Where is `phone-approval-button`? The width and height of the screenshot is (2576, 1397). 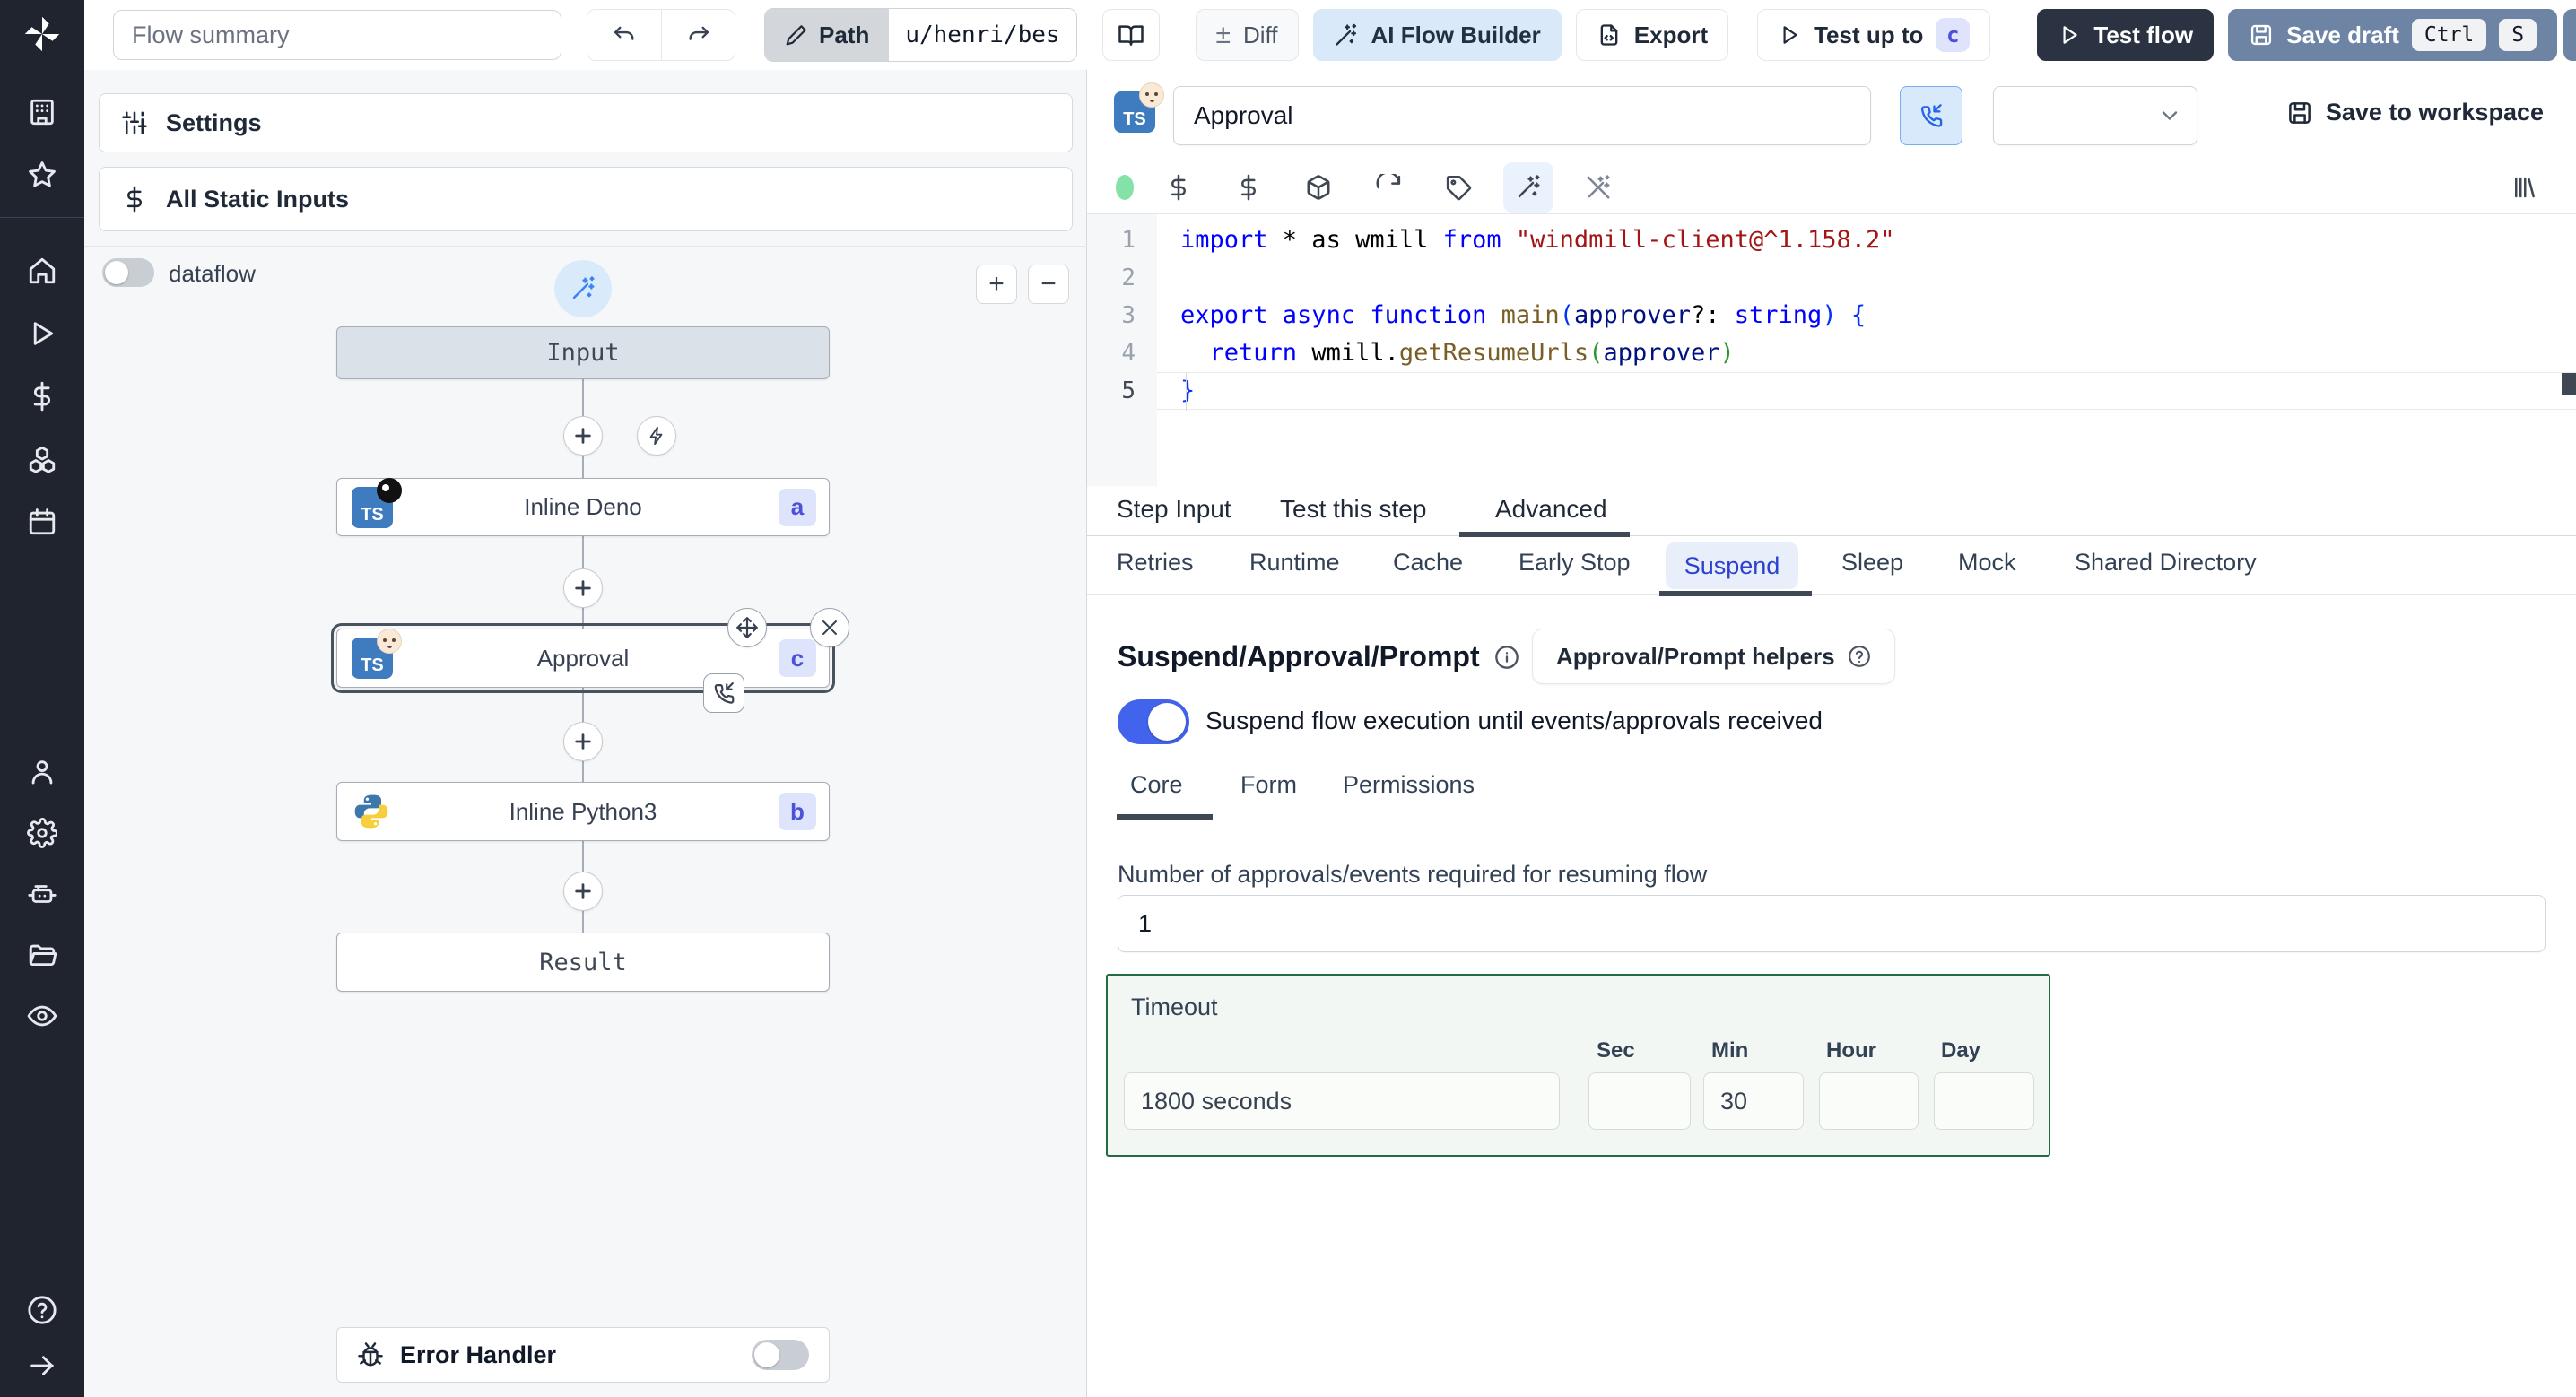 phone-approval-button is located at coordinates (1931, 116).